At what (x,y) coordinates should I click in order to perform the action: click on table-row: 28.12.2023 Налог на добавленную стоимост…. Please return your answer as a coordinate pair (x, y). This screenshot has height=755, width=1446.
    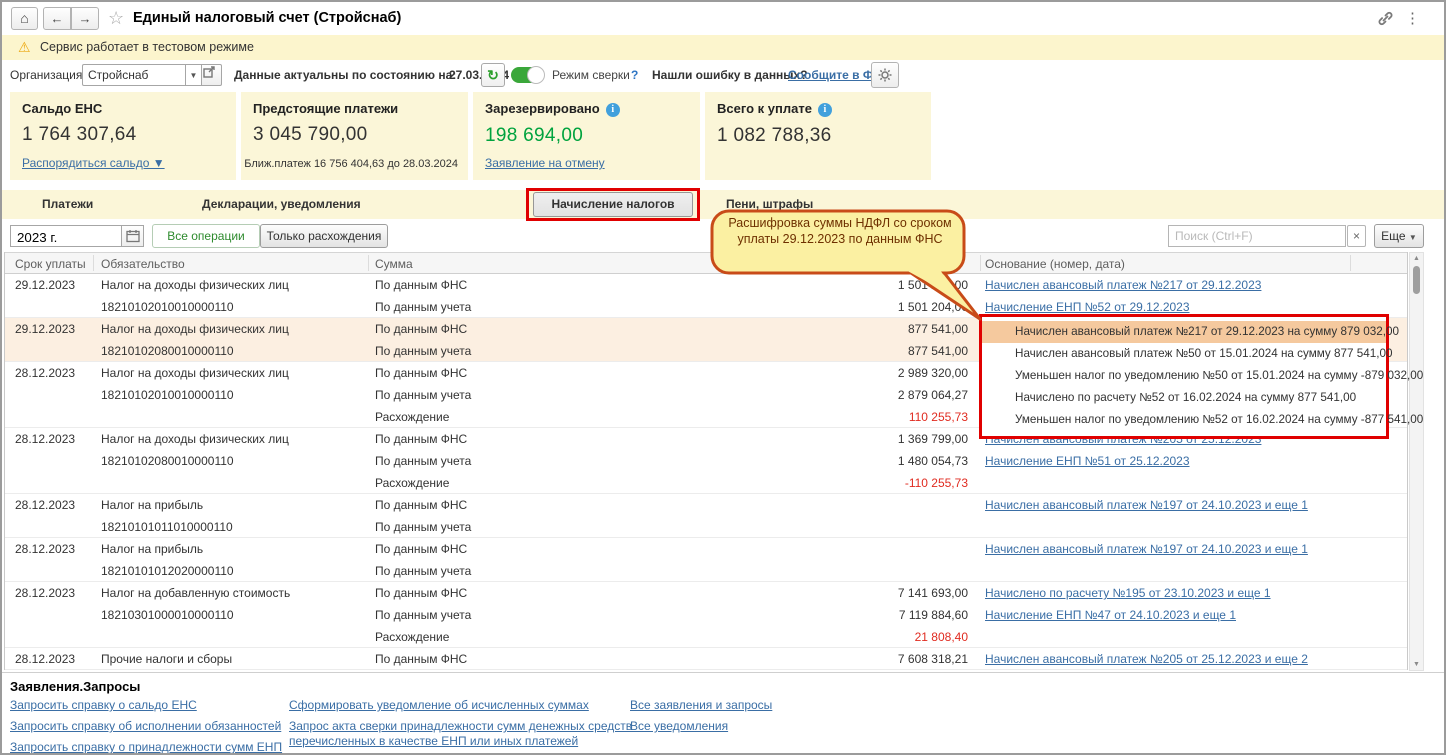
    Looking at the image, I should click on (706, 615).